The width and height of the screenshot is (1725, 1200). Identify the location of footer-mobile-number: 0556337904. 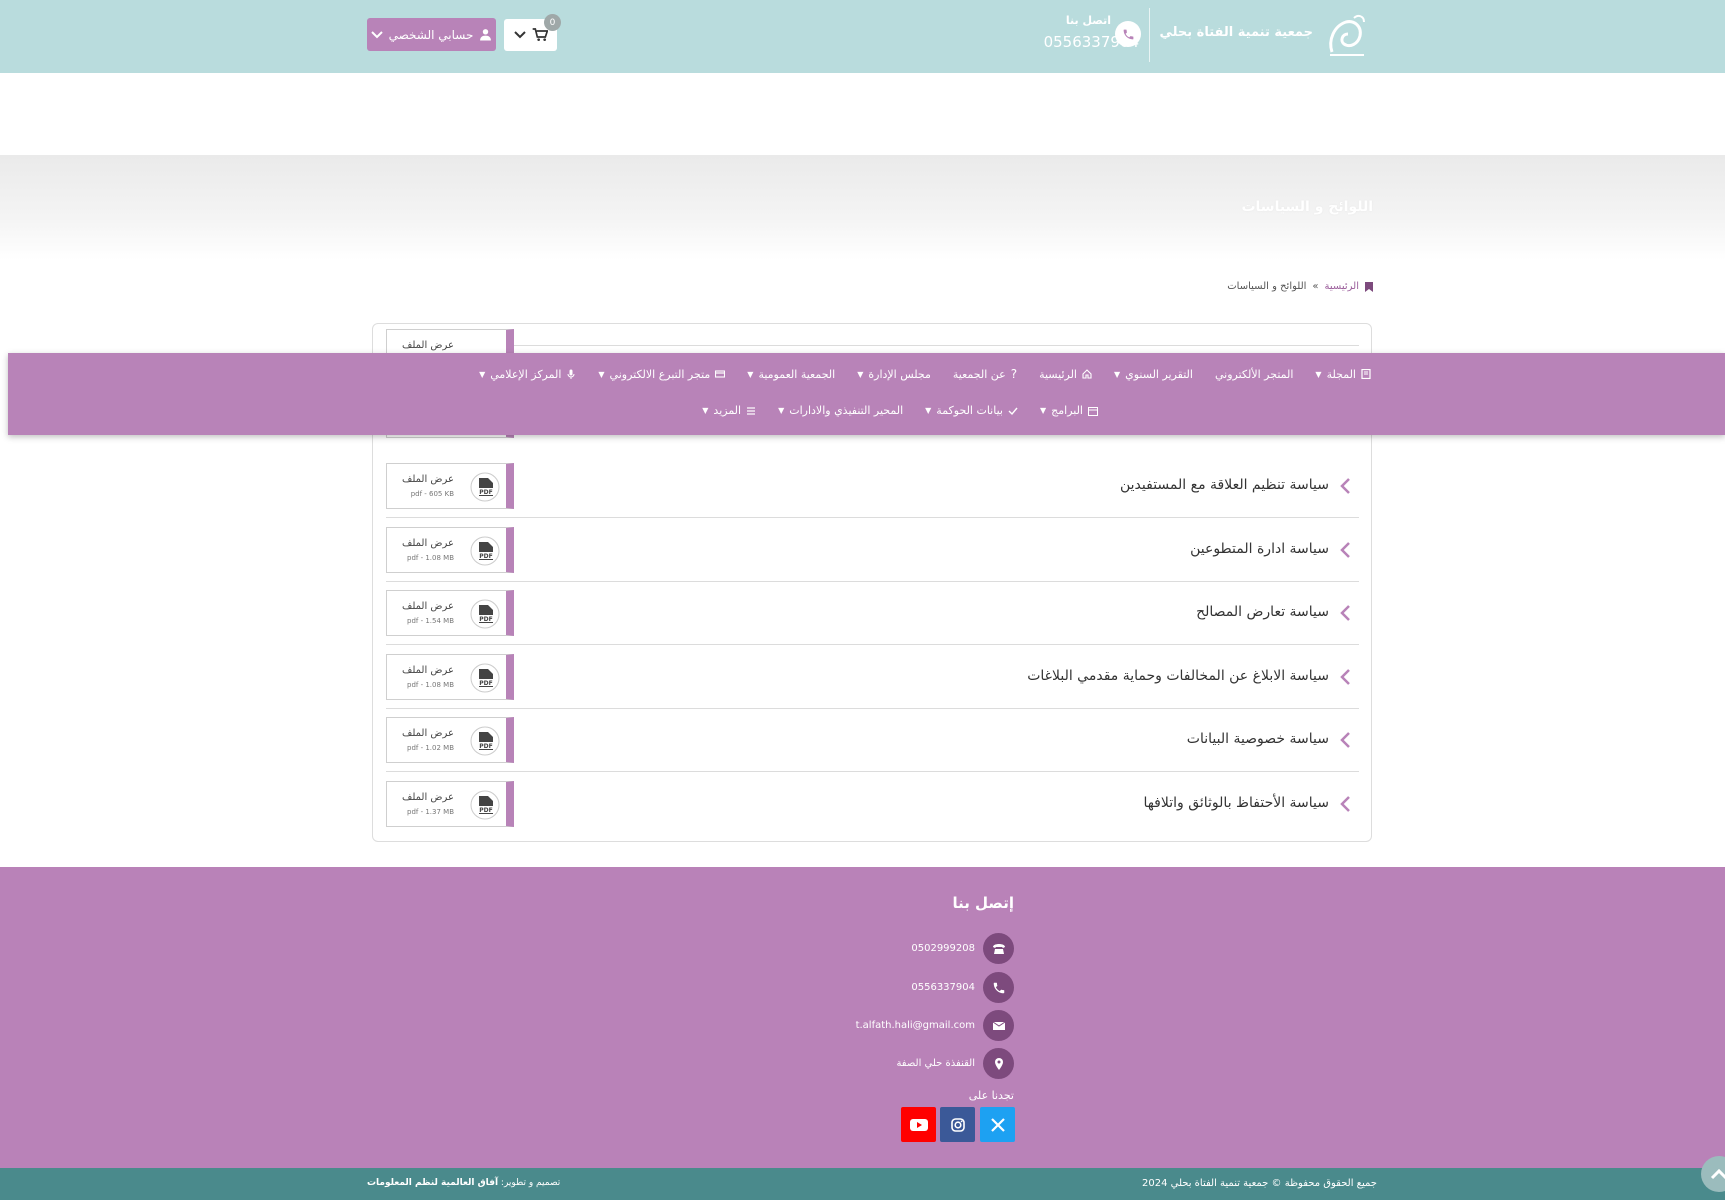
(943, 987).